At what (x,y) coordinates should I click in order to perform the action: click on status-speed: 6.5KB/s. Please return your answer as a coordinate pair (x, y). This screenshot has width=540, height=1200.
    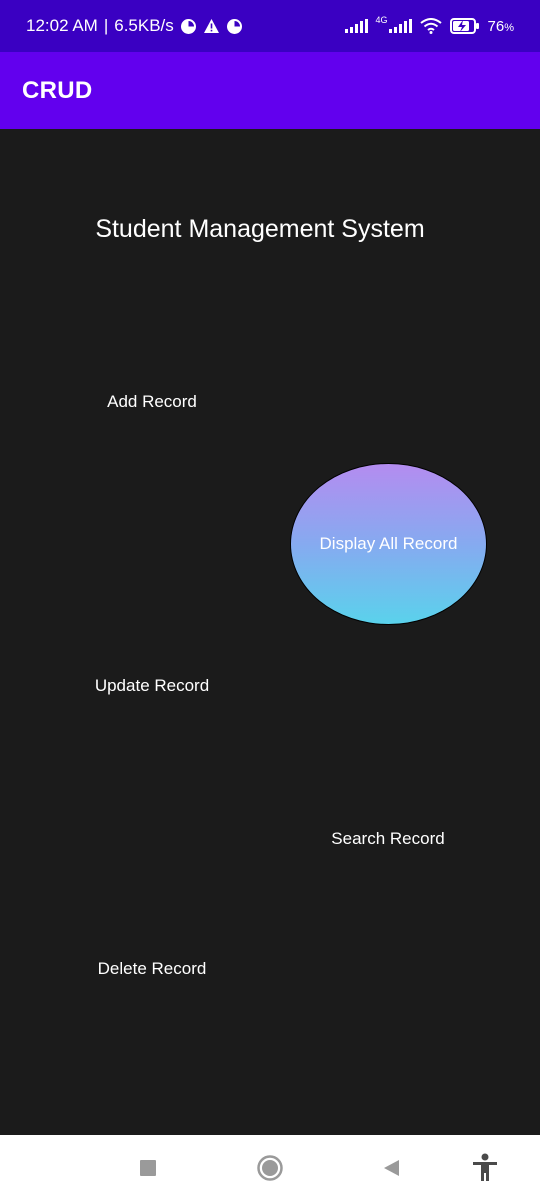
    Looking at the image, I should click on (144, 25).